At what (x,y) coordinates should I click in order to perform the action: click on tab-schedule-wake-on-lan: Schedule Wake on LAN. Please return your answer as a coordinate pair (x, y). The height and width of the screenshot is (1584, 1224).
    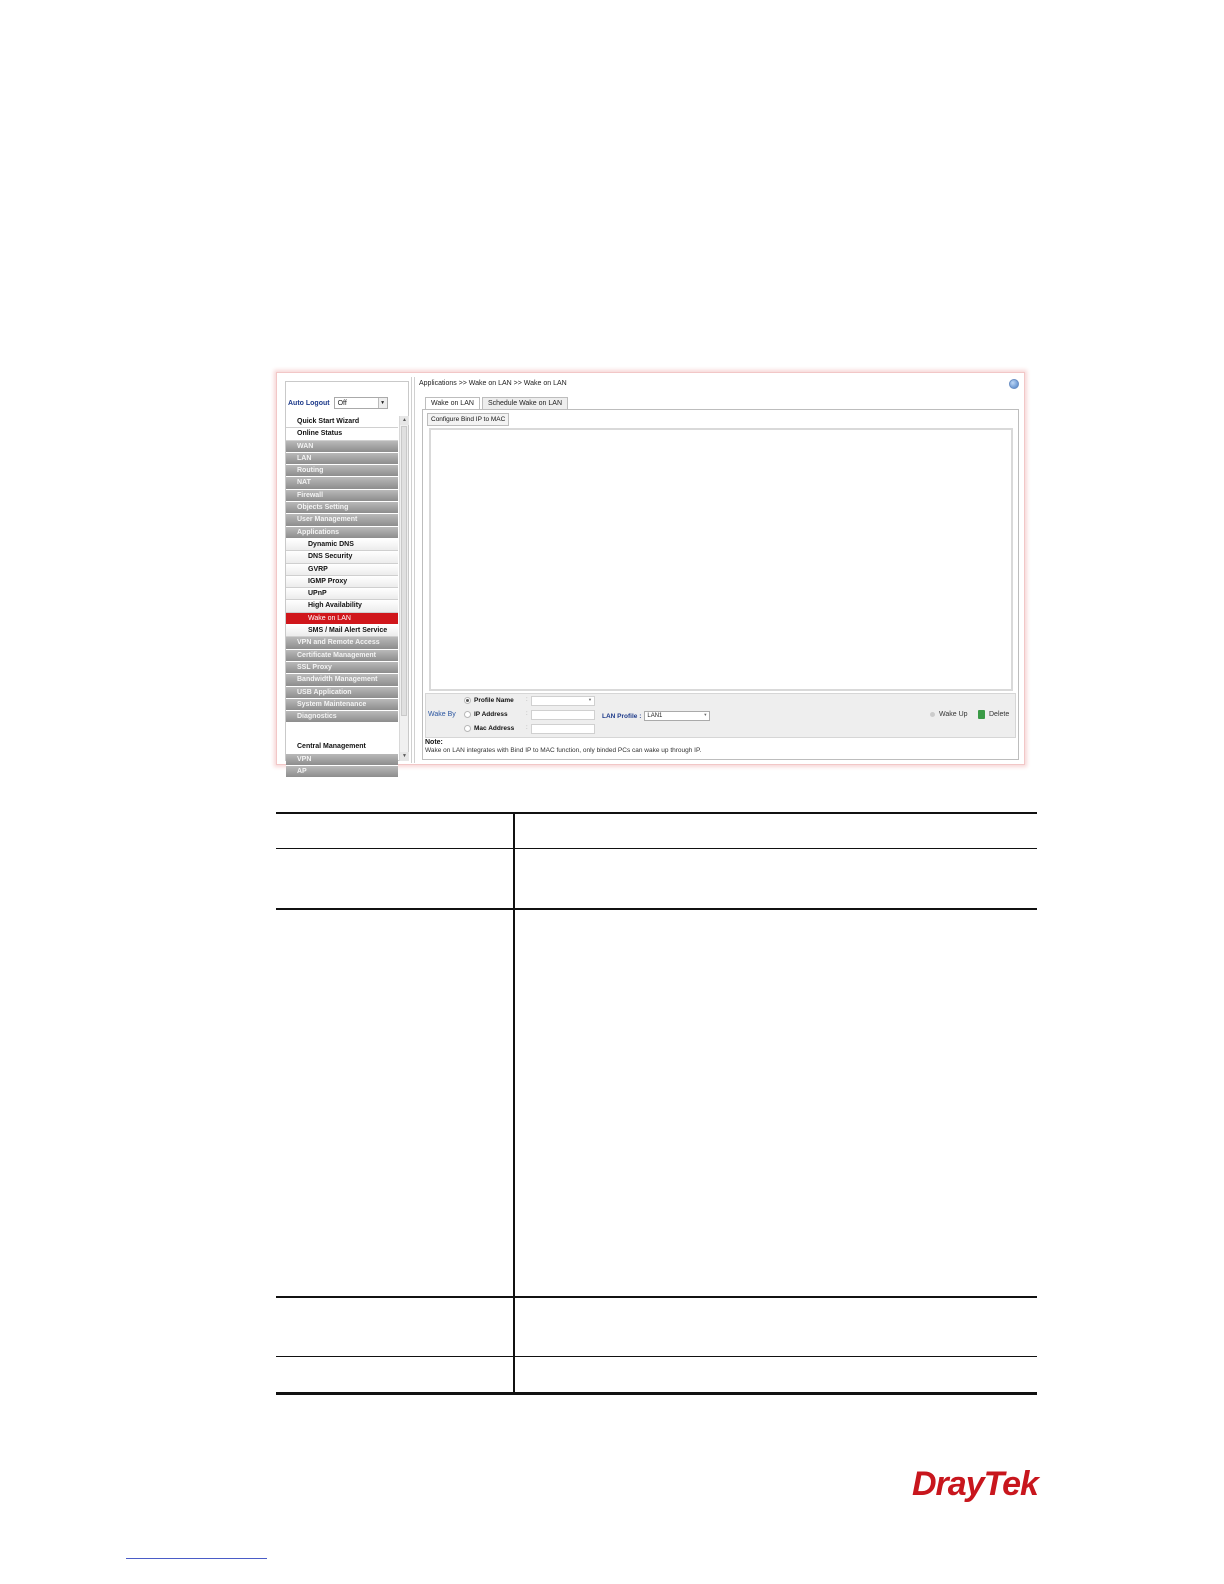
    Looking at the image, I should click on (524, 403).